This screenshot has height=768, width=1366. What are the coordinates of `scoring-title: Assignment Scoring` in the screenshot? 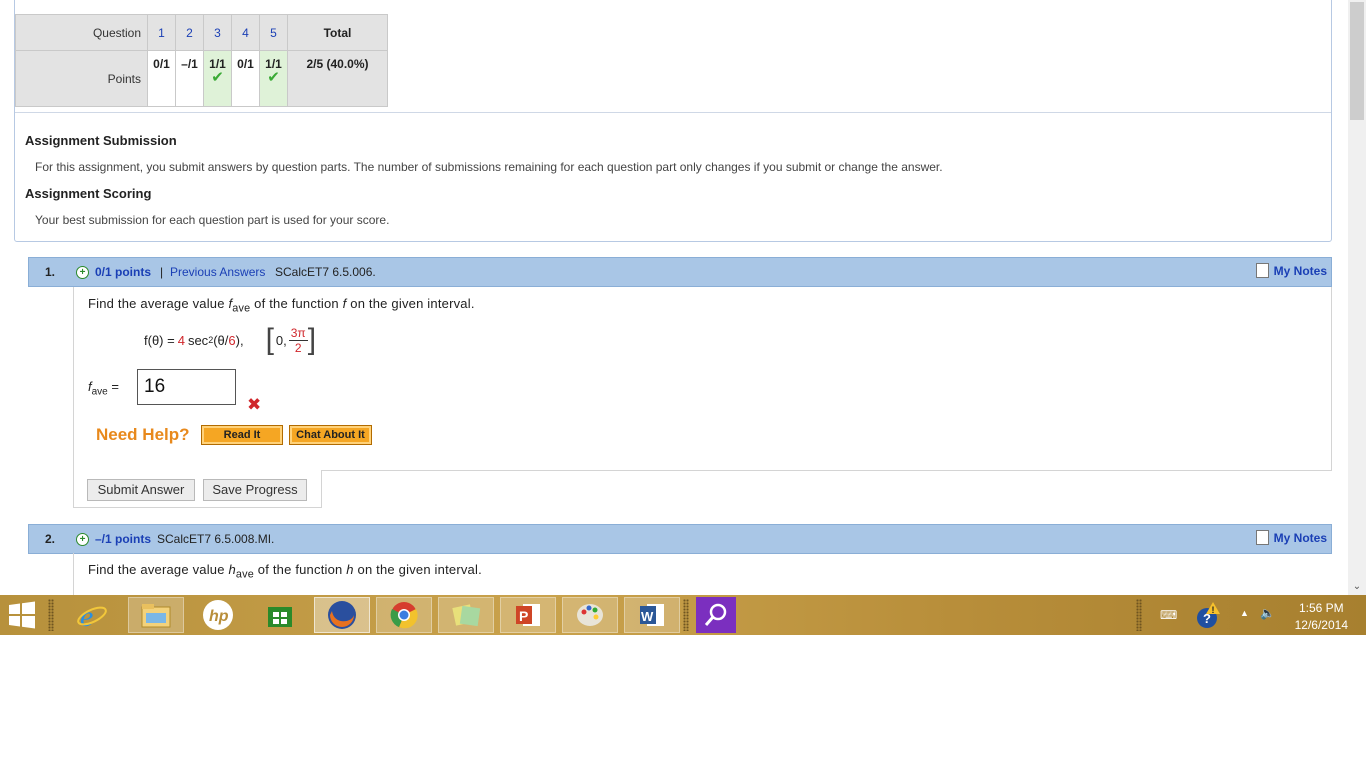 It's located at (88, 193).